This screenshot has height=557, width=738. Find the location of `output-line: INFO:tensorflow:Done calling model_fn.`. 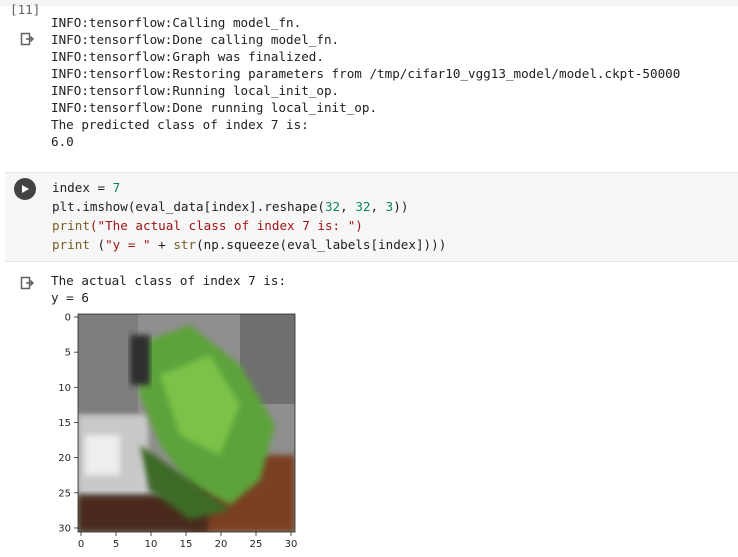

output-line: INFO:tensorflow:Done calling model_fn. is located at coordinates (195, 39).